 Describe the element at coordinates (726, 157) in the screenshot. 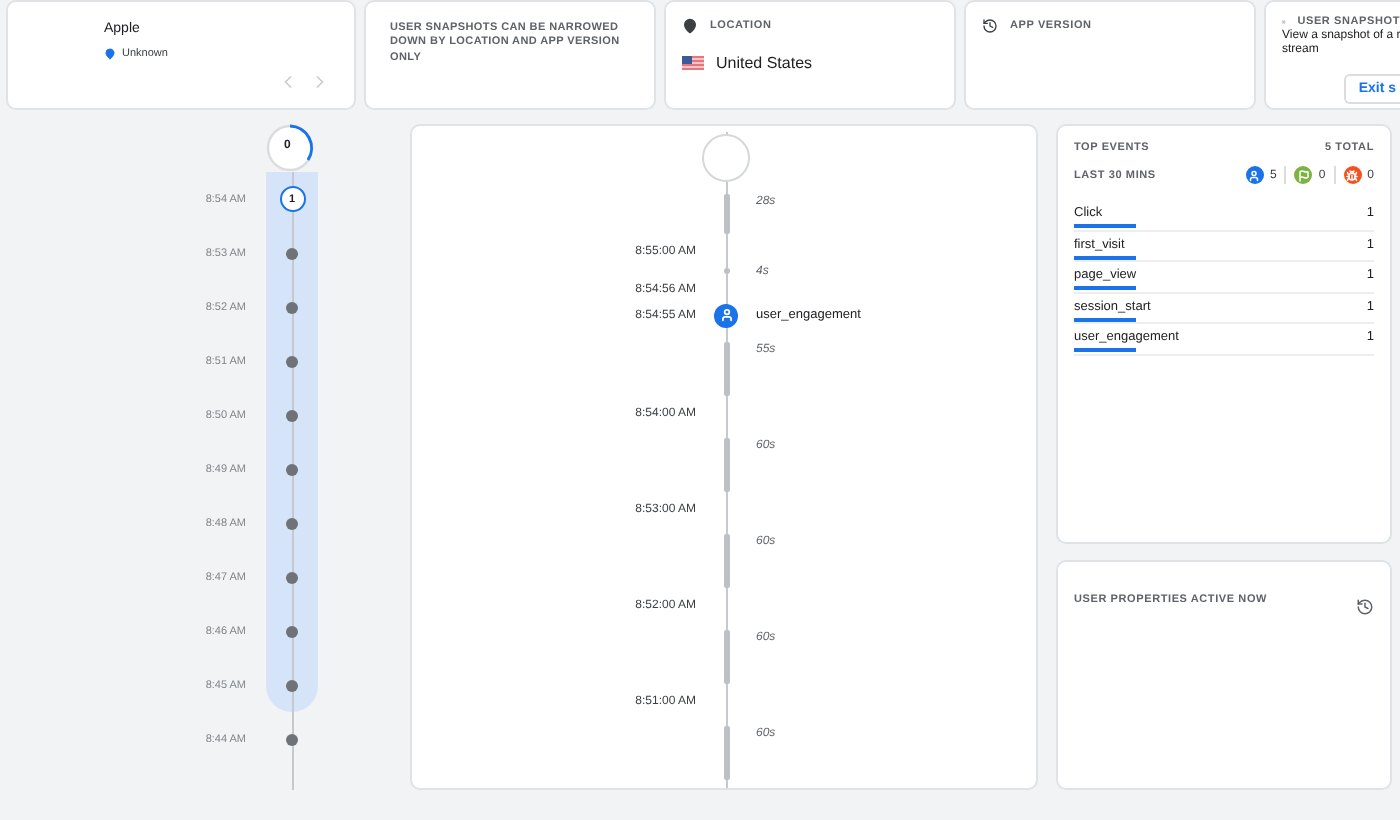

I see `stream-start-circle` at that location.